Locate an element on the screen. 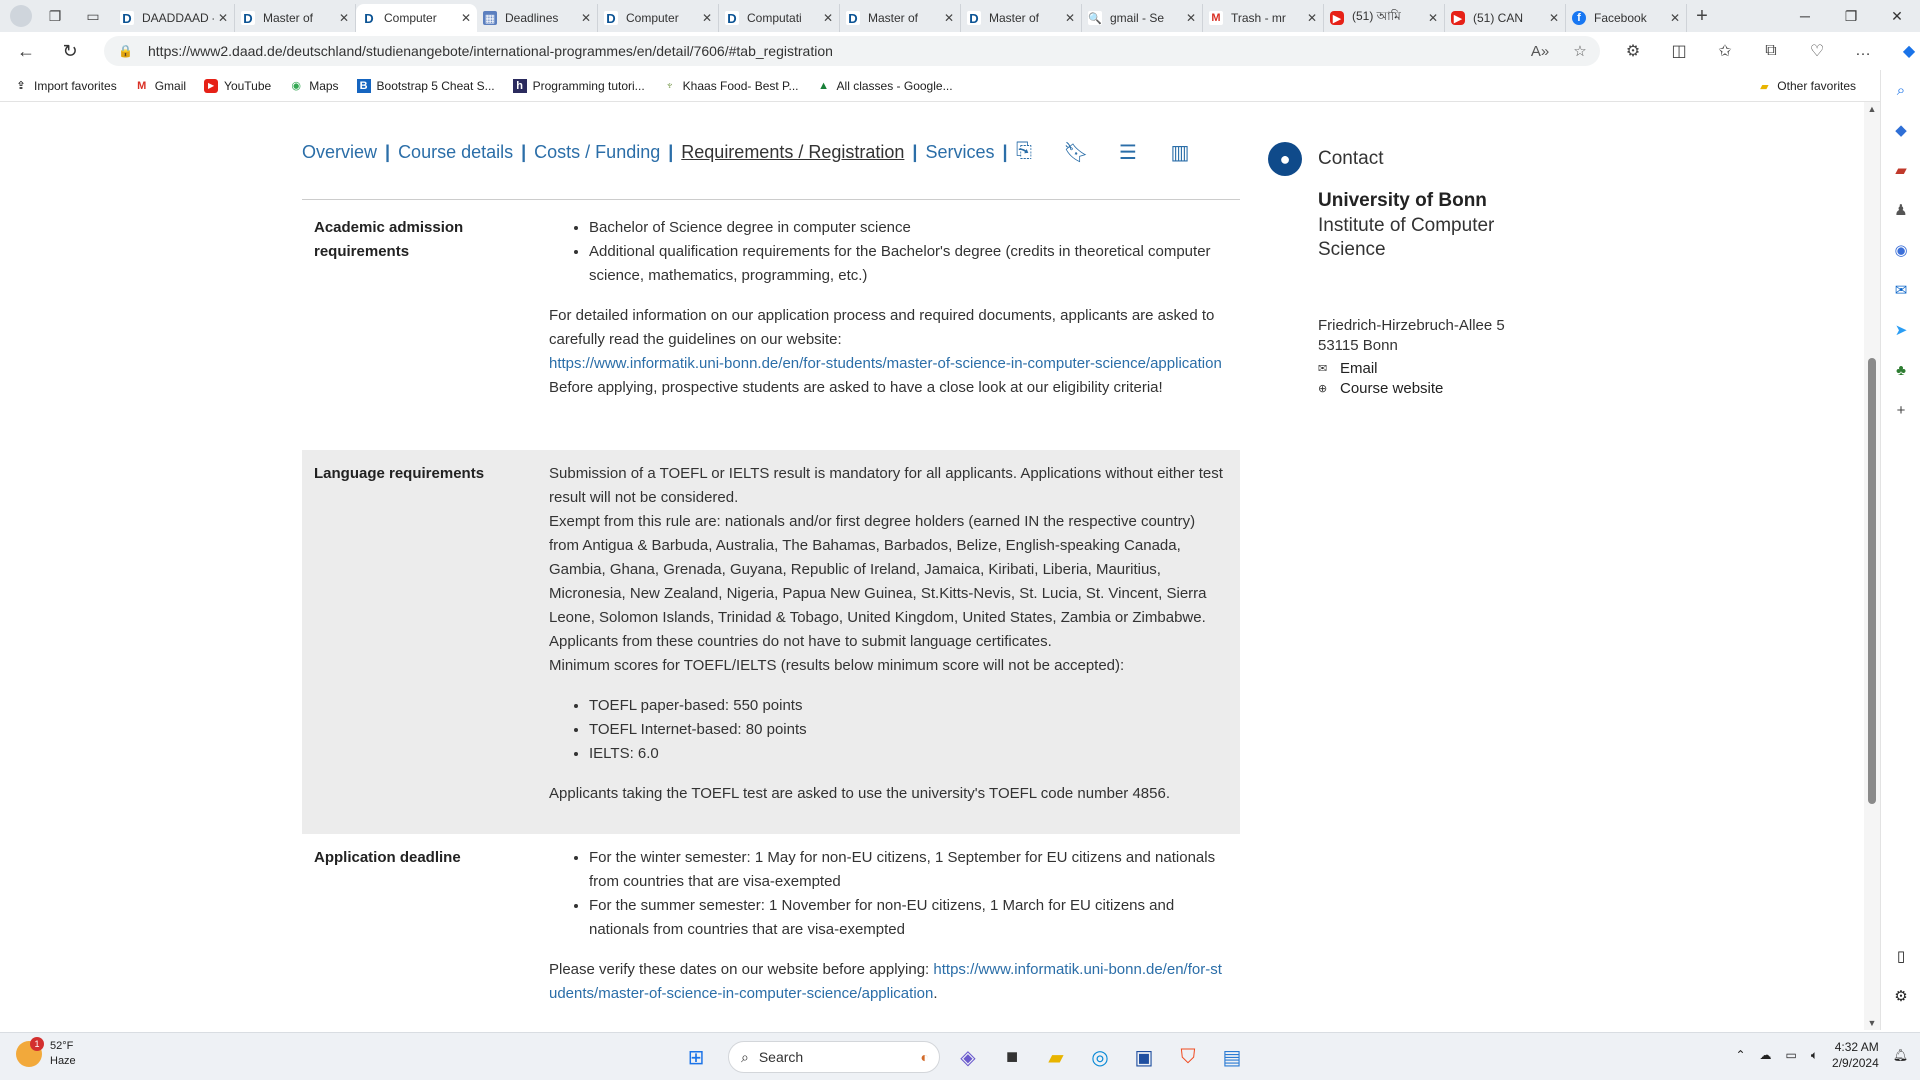 The height and width of the screenshot is (1080, 1920). sidebar-panel-icon: ▯ is located at coordinates (1900, 956).